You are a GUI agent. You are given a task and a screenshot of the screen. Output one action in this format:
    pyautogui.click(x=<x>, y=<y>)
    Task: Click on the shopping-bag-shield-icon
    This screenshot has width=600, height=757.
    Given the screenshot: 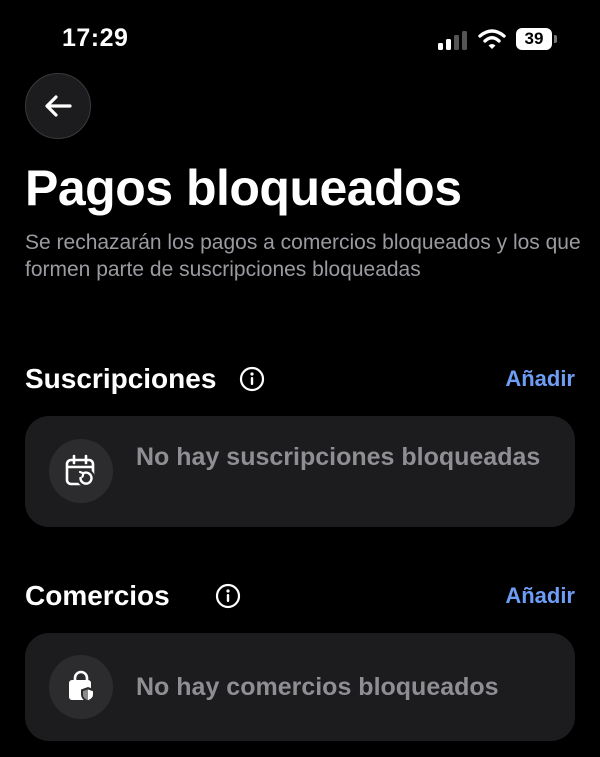 What is the action you would take?
    pyautogui.click(x=81, y=687)
    